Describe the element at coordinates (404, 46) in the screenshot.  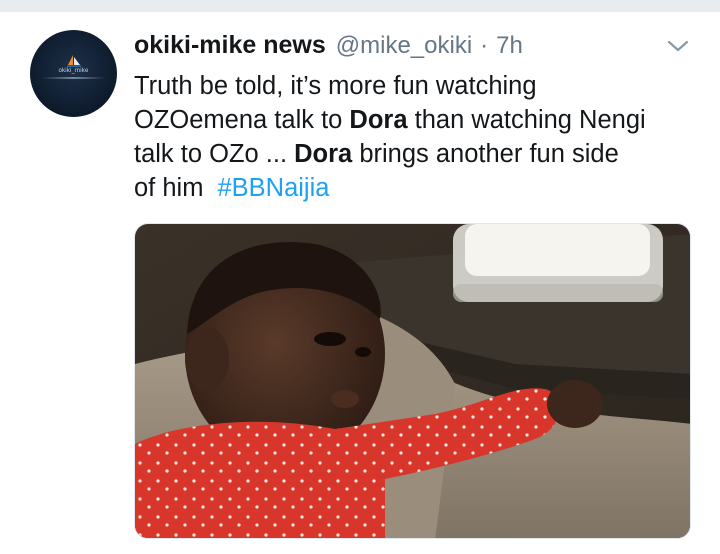
I see `user-handle: @mike_okiki` at that location.